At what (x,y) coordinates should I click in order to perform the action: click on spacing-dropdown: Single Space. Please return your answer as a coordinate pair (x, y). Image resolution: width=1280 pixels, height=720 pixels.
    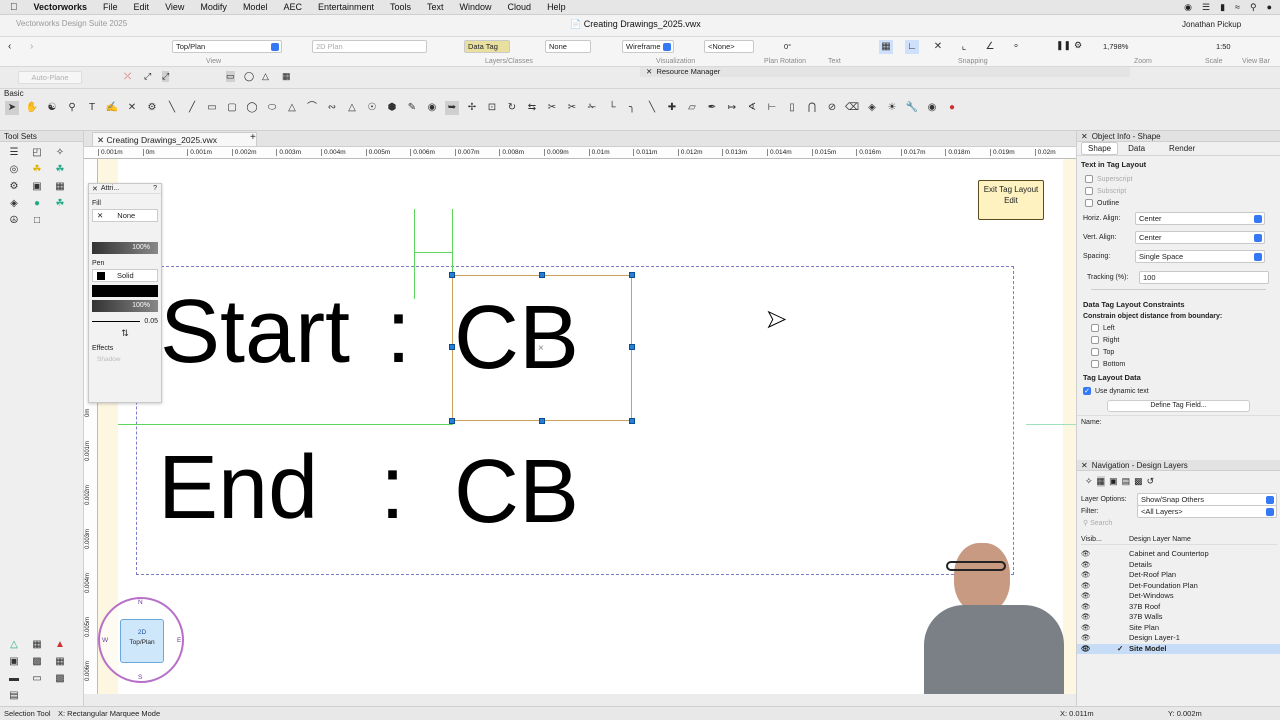
    Looking at the image, I should click on (1200, 256).